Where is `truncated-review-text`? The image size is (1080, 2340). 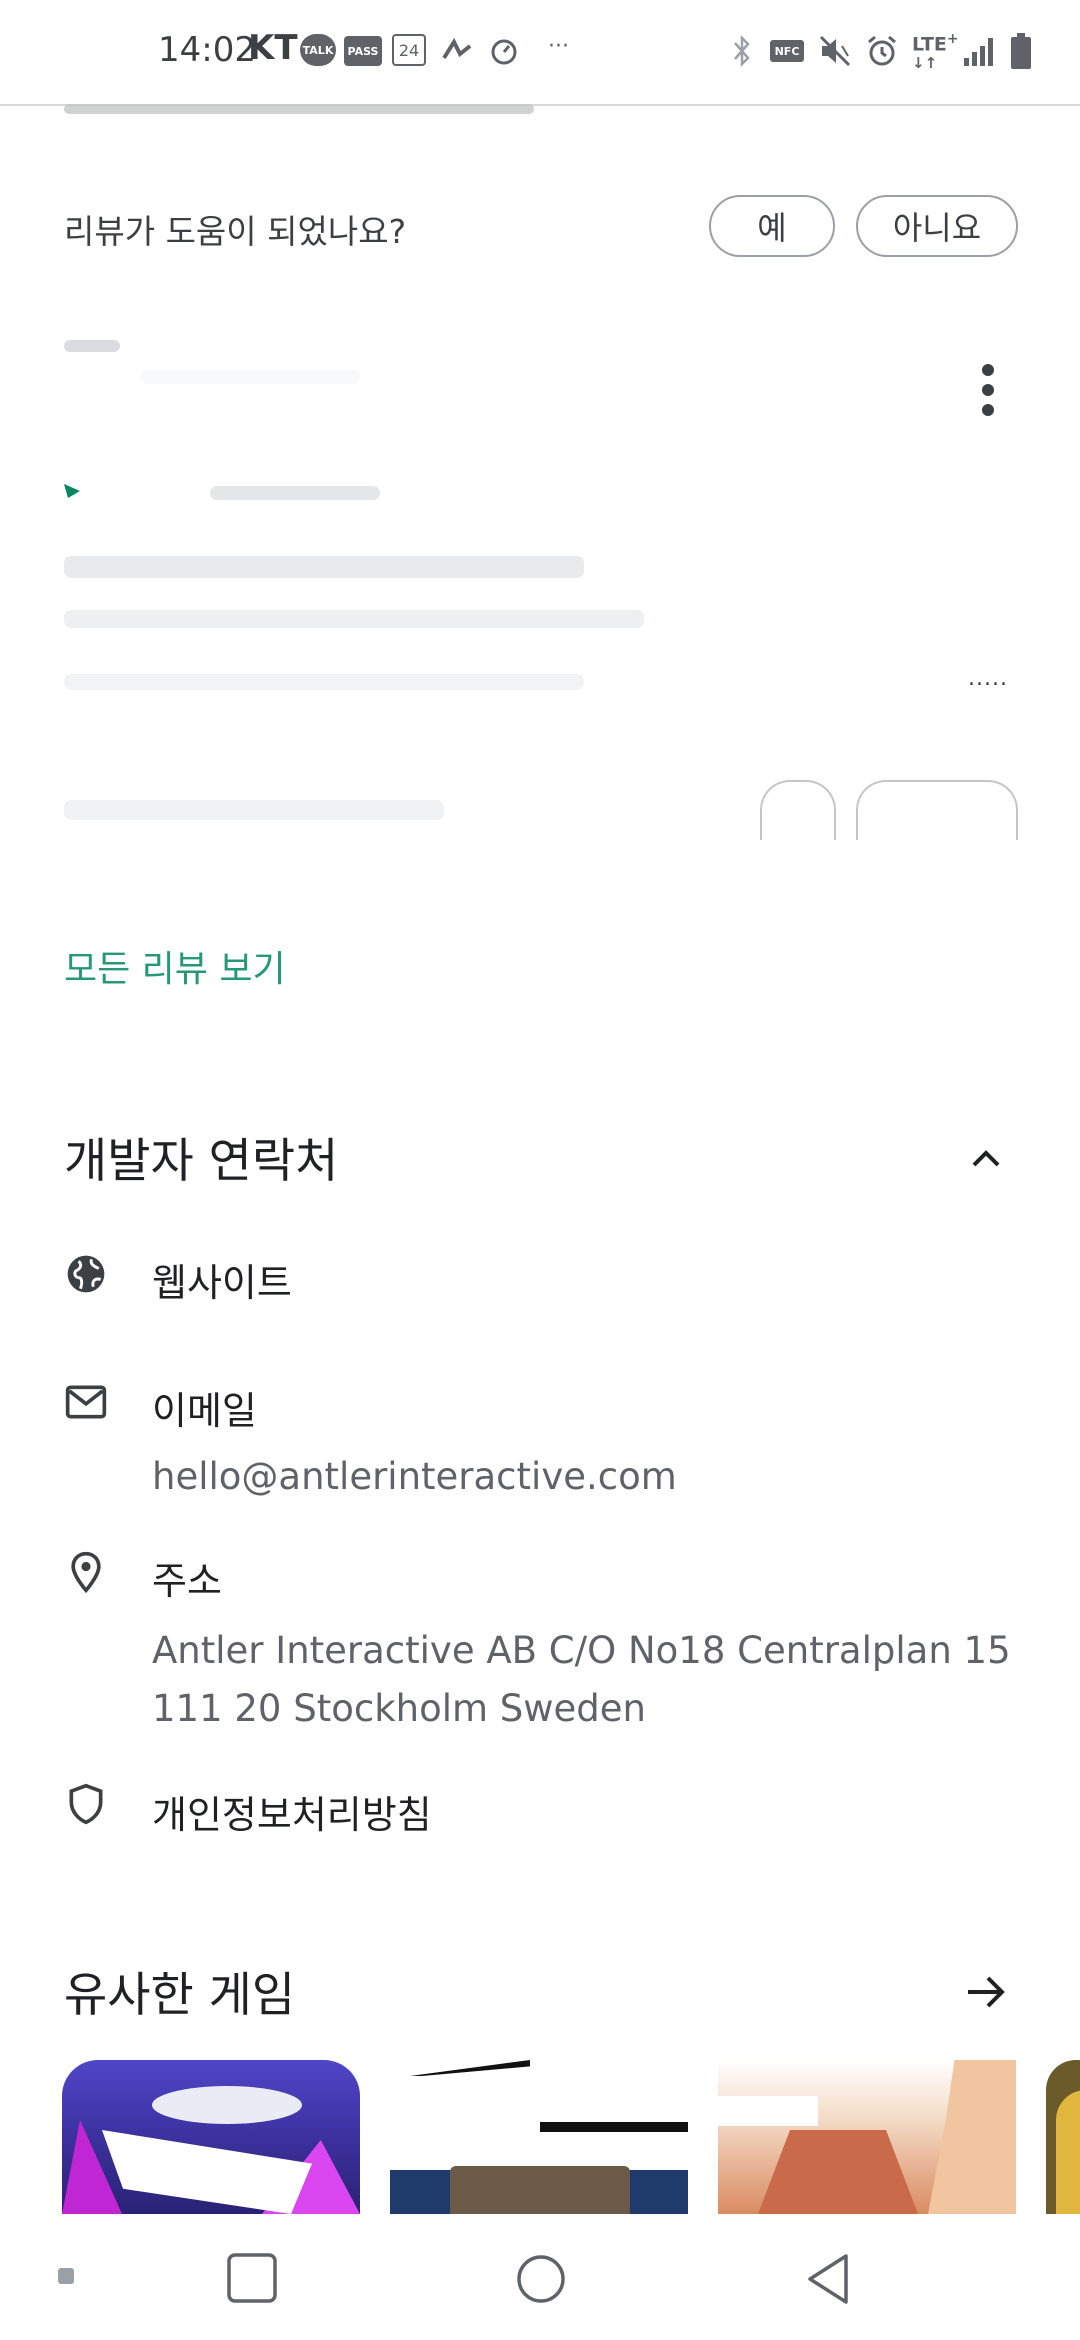 truncated-review-text is located at coordinates (299, 109).